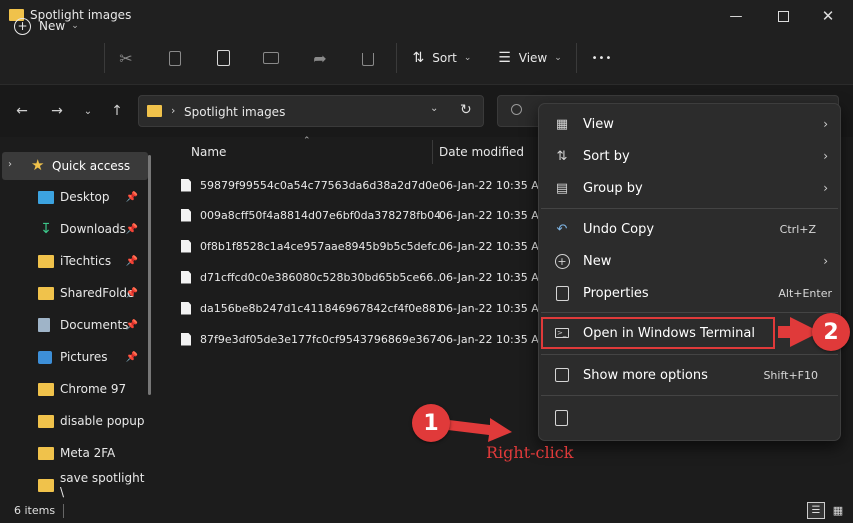  I want to click on annotation-arrows, so click(634, 379).